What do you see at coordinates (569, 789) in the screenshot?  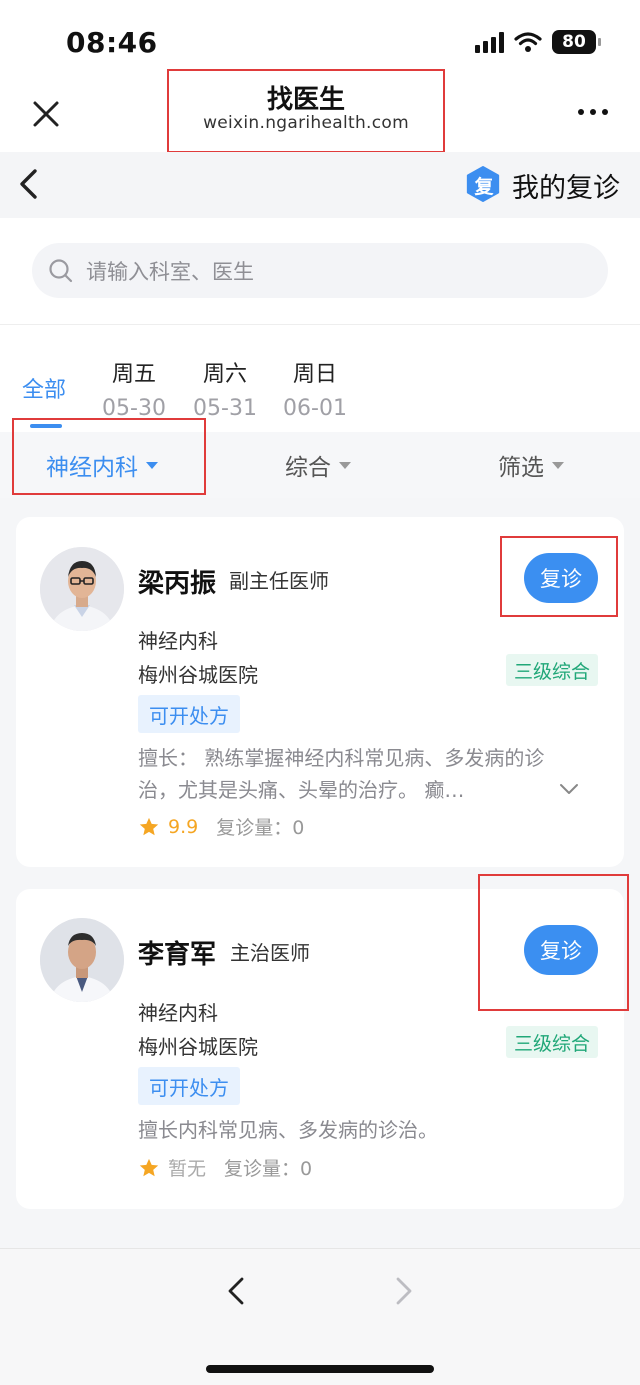 I see `chevron-down-icon` at bounding box center [569, 789].